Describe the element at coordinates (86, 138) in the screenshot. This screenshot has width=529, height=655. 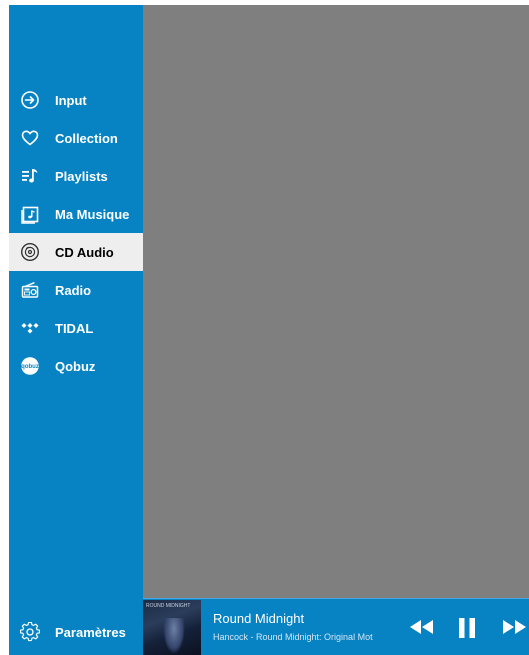
I see `sidebar-item-label: Collection` at that location.